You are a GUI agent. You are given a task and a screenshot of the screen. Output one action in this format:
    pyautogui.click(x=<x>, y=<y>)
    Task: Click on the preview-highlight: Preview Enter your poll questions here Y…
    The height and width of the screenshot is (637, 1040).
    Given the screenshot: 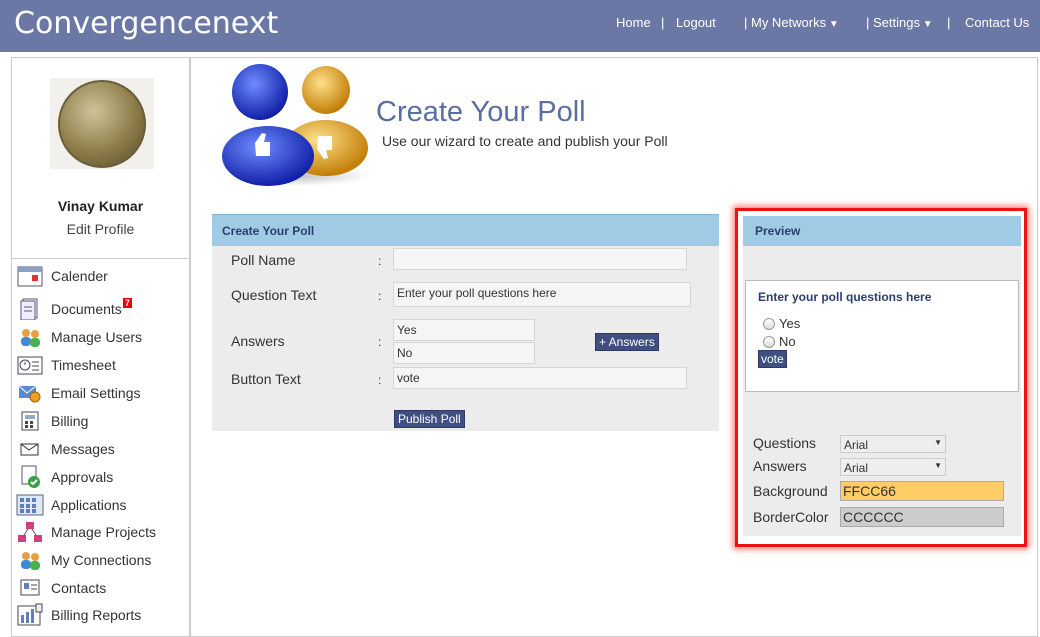 What is the action you would take?
    pyautogui.click(x=881, y=377)
    